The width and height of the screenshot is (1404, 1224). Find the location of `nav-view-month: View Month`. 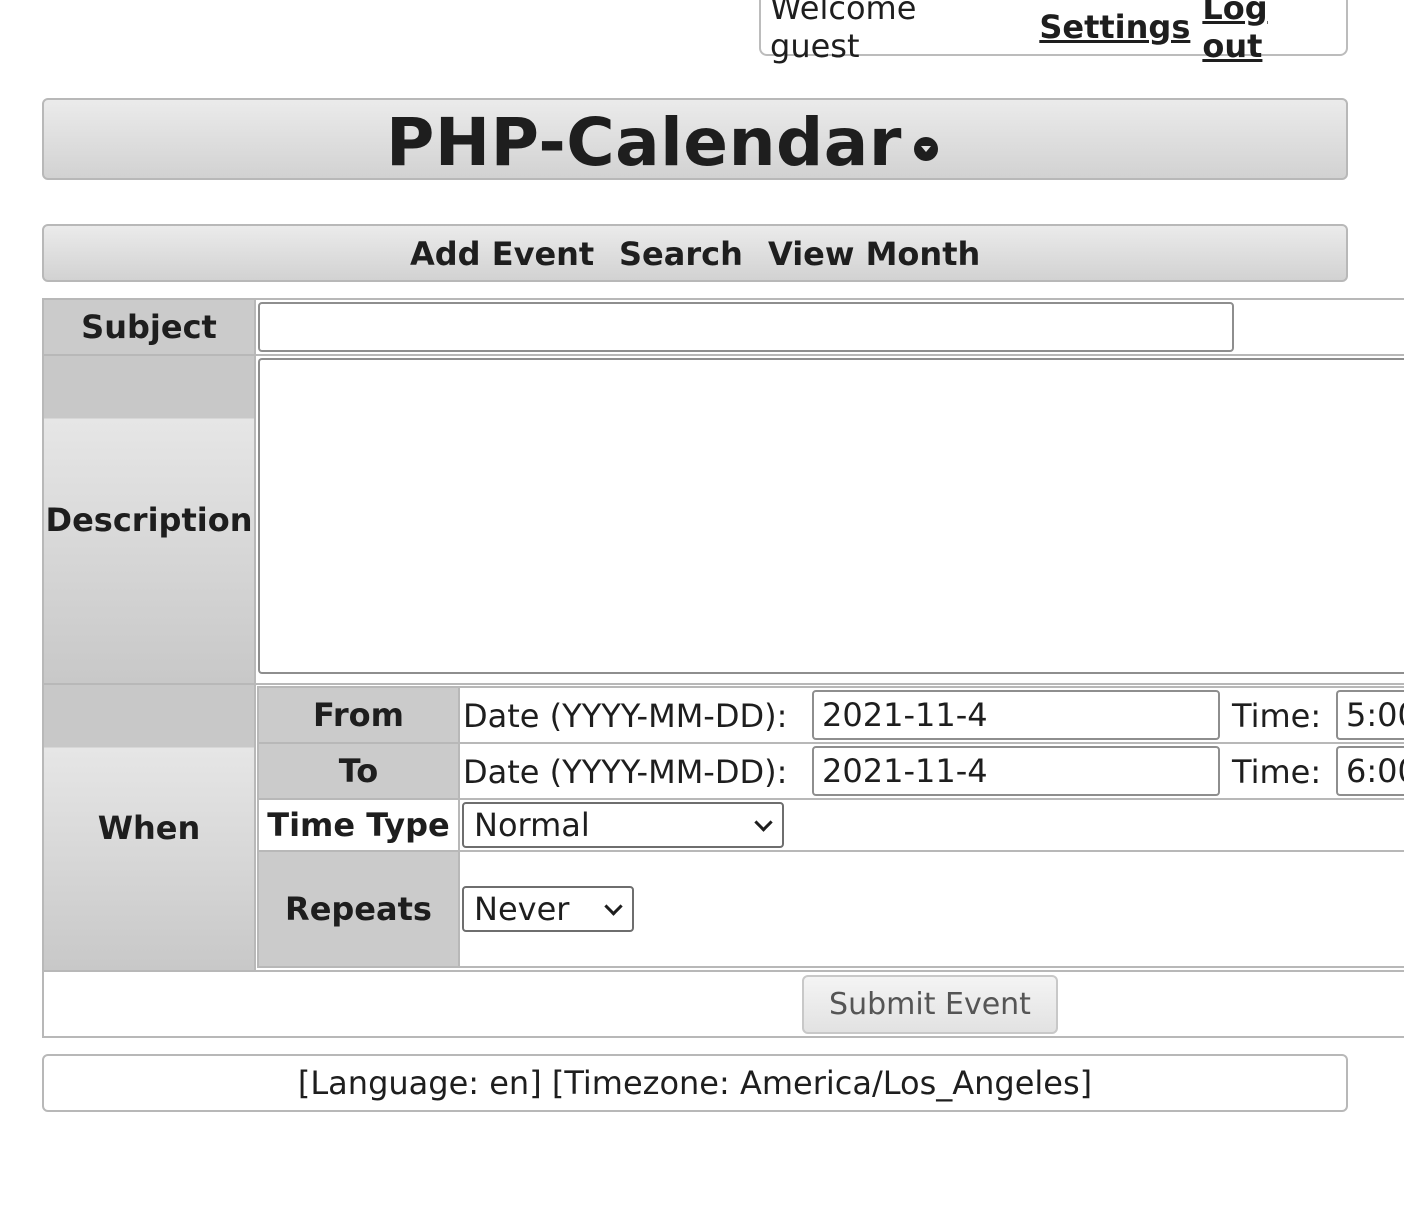

nav-view-month: View Month is located at coordinates (874, 254).